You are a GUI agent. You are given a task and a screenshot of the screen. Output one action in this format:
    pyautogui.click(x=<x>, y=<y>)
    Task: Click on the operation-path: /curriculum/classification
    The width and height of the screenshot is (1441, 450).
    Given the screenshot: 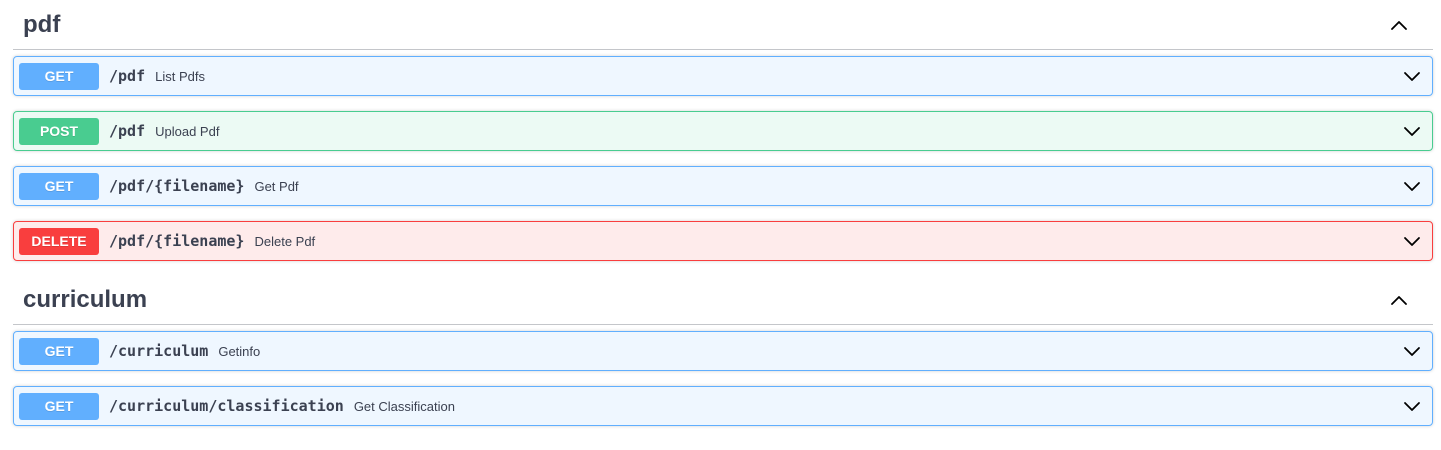 What is the action you would take?
    pyautogui.click(x=226, y=406)
    